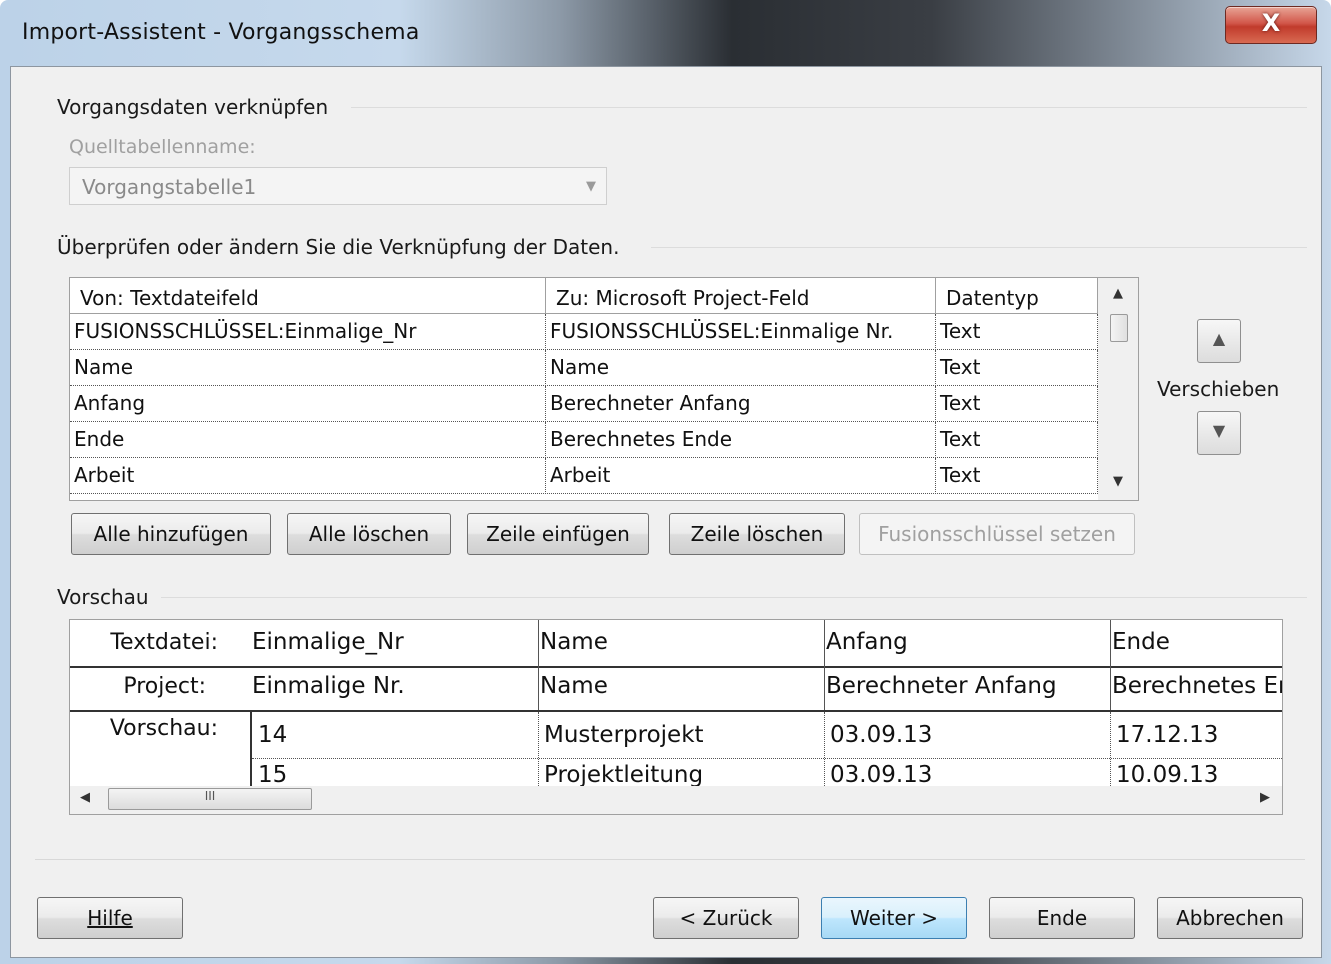  What do you see at coordinates (574, 686) in the screenshot?
I see `preview-project-field: Name` at bounding box center [574, 686].